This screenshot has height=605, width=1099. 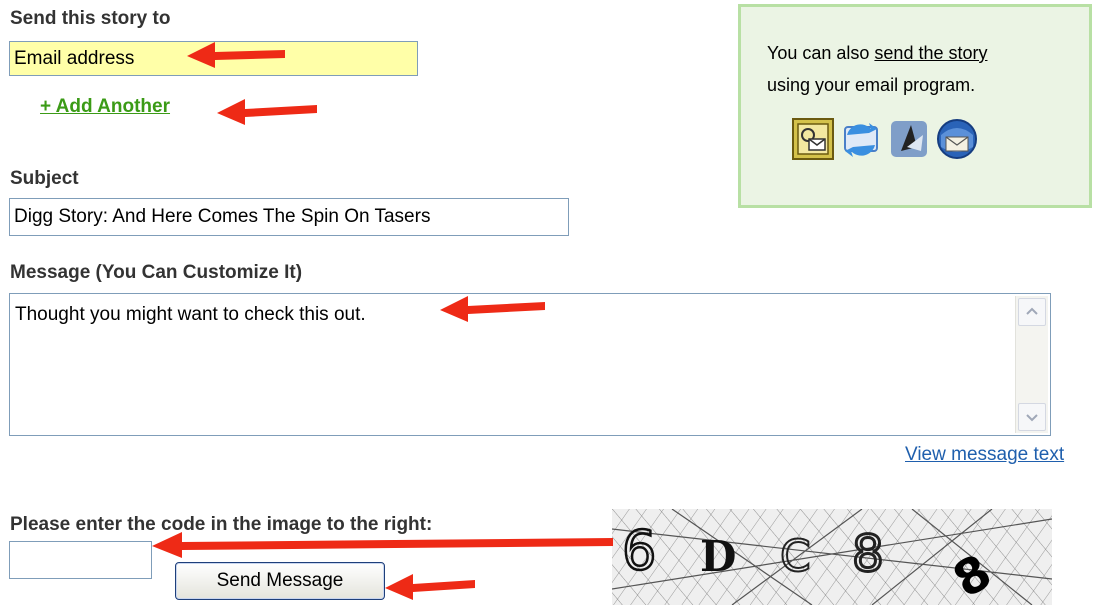 I want to click on apple-mail-icon, so click(x=909, y=139).